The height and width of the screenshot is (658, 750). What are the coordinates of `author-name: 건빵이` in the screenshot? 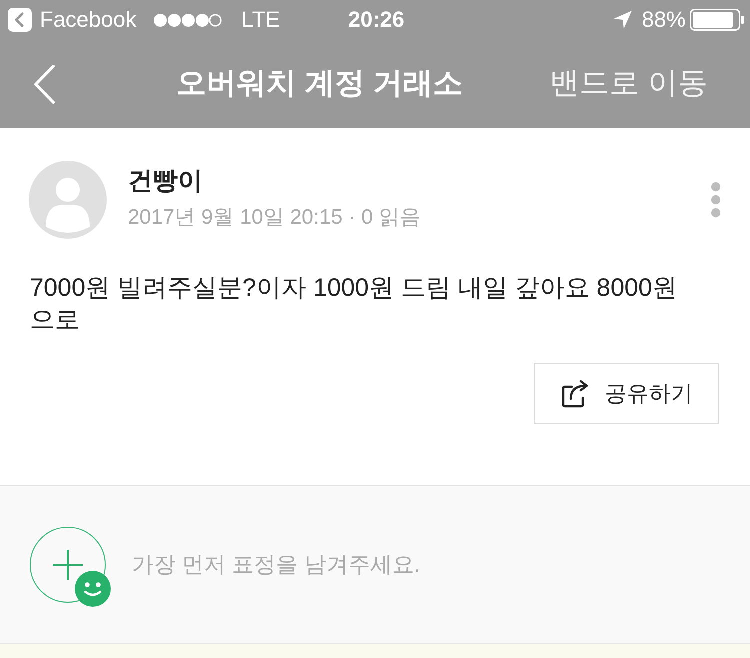 It's located at (166, 181).